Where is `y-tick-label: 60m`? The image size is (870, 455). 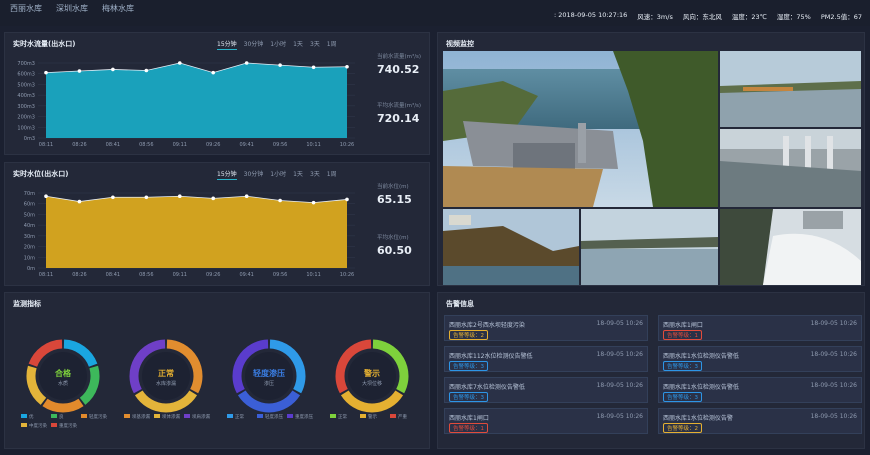 y-tick-label: 60m is located at coordinates (29, 205).